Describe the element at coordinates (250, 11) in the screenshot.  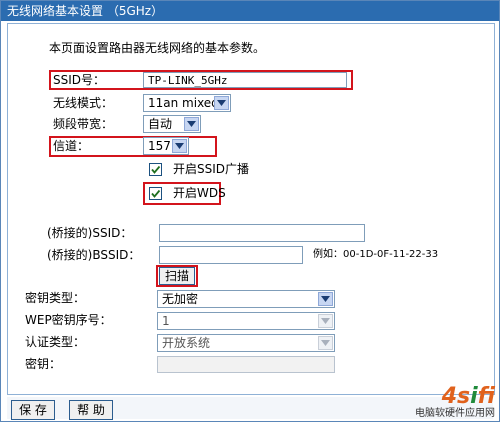
I see `window-title: 无线网络基本设置 （5GHz）` at that location.